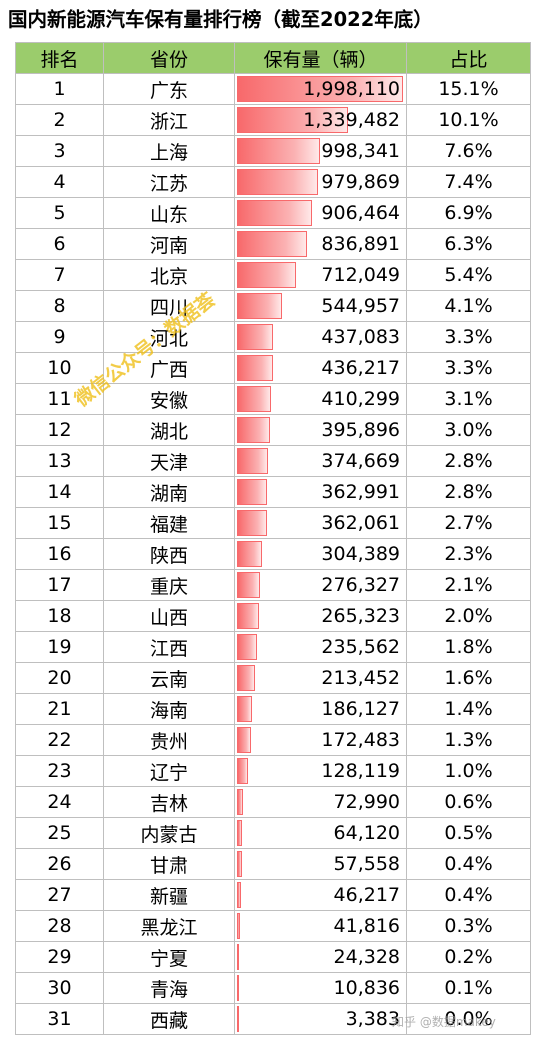  Describe the element at coordinates (273, 337) in the screenshot. I see `table-row: 9 河北 437,083 3.3%` at that location.